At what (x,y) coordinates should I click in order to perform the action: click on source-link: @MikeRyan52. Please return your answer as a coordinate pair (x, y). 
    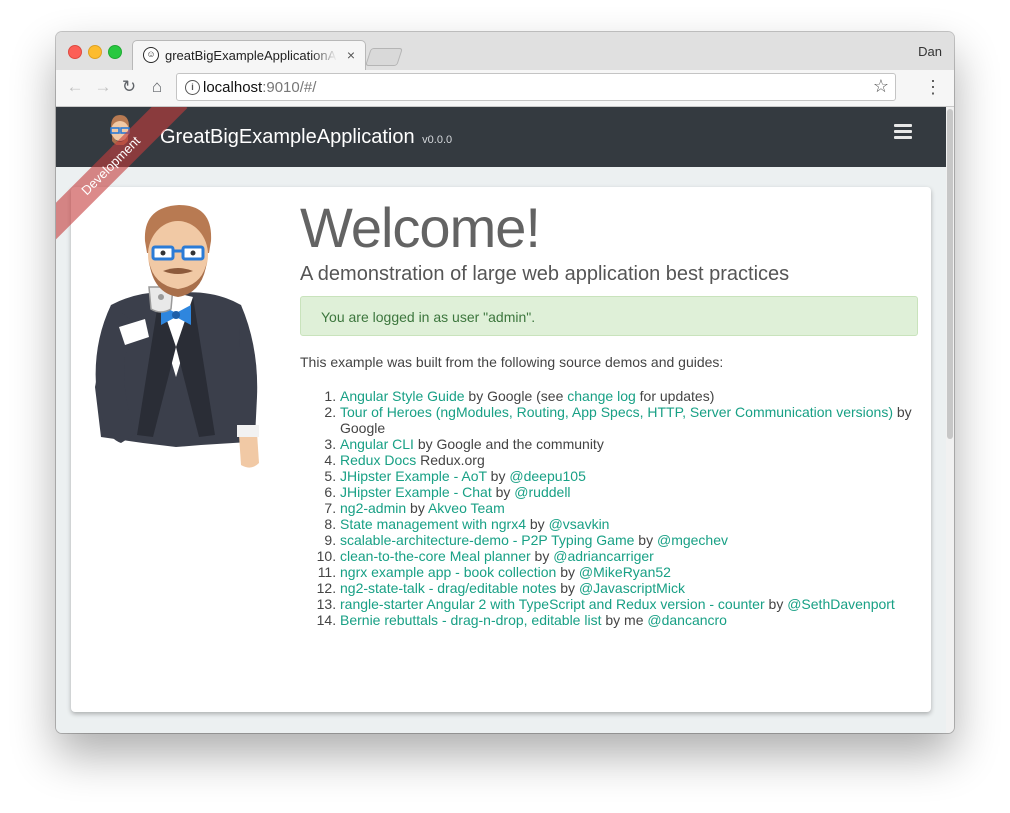
    Looking at the image, I should click on (625, 572).